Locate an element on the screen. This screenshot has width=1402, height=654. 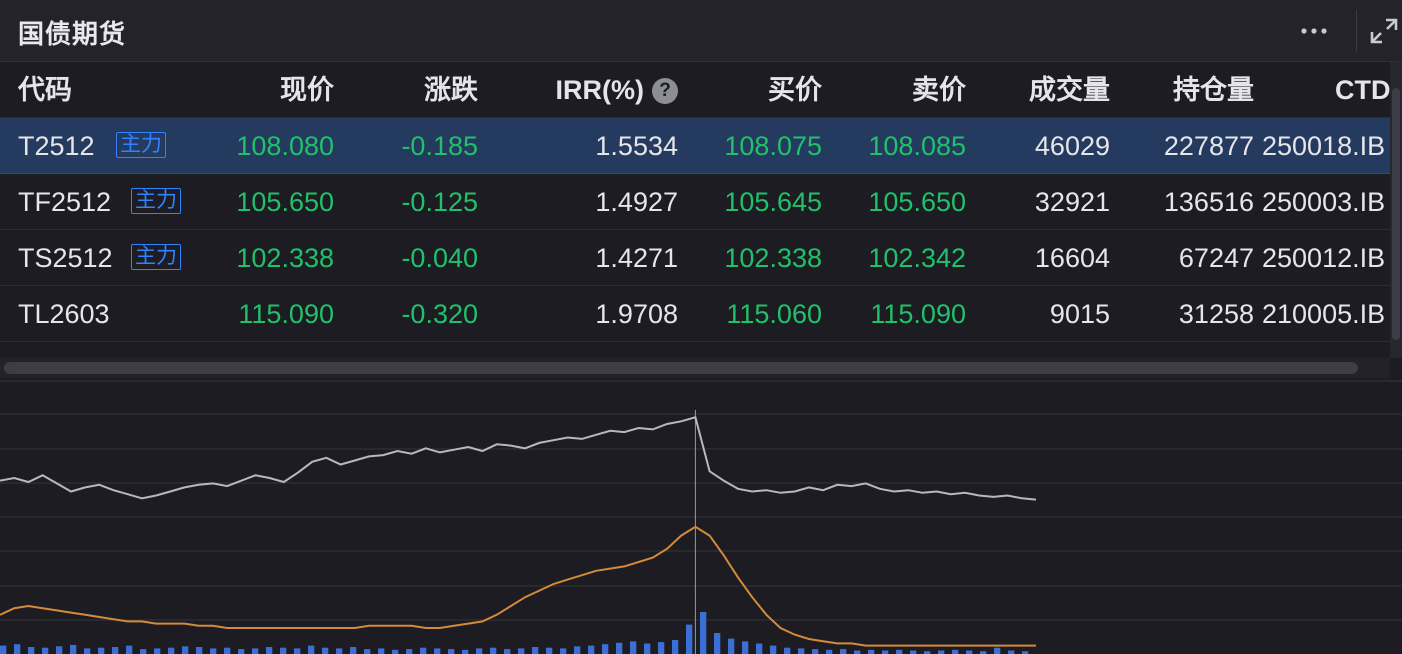
open-interest: 227877 is located at coordinates (1208, 146).